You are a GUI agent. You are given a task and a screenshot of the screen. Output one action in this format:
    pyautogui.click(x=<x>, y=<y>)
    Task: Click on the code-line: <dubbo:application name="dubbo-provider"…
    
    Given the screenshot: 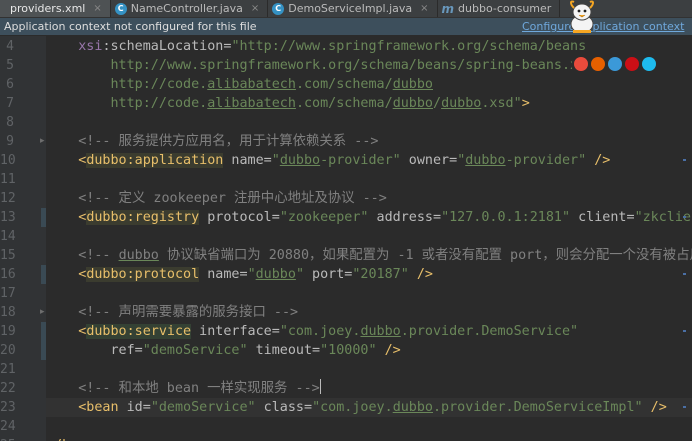 What is the action you would take?
    pyautogui.click(x=369, y=160)
    